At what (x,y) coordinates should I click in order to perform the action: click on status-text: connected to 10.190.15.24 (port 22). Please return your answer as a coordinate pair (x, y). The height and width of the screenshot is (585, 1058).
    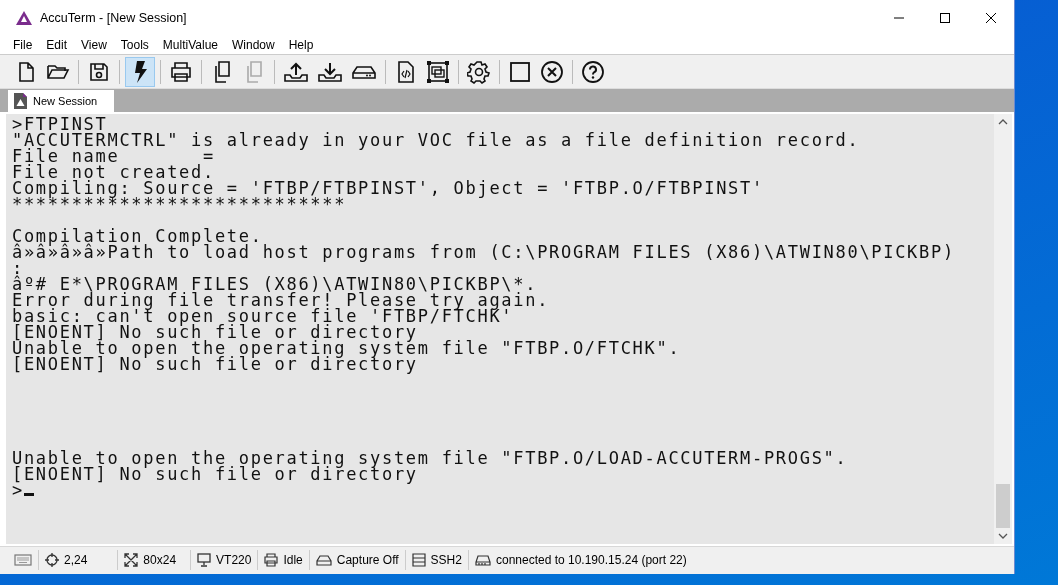
    Looking at the image, I should click on (591, 560).